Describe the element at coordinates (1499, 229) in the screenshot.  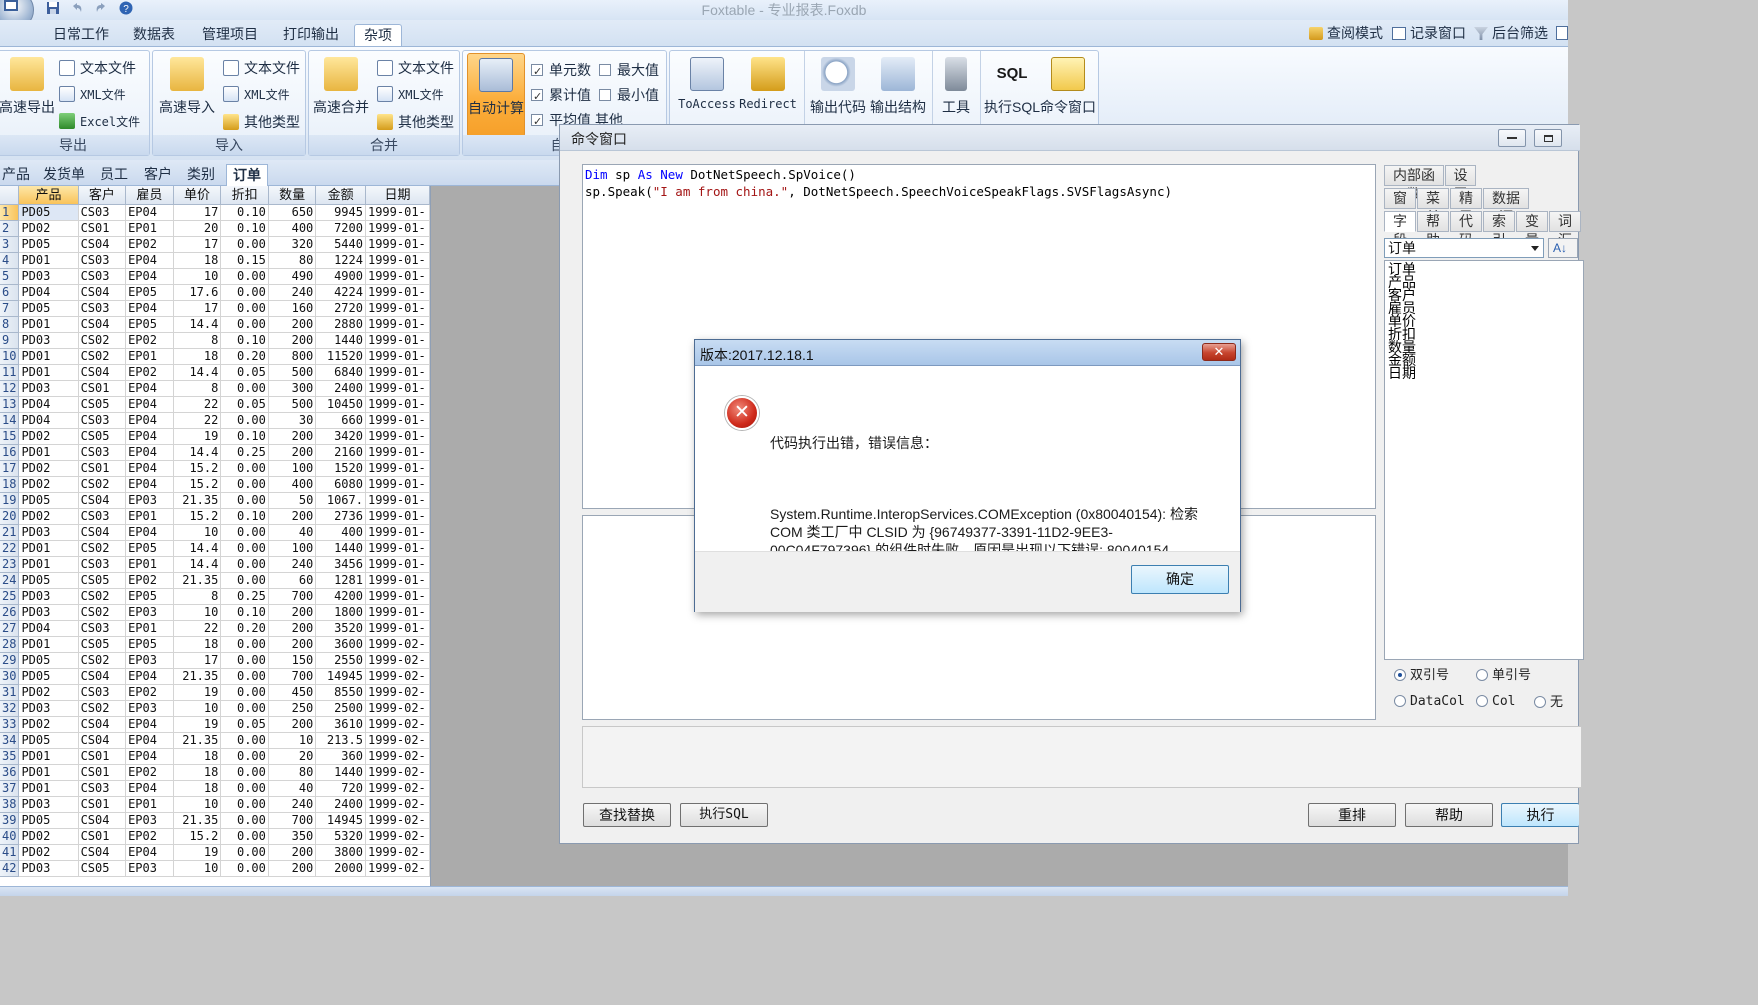
I see `tab-index: 索引` at that location.